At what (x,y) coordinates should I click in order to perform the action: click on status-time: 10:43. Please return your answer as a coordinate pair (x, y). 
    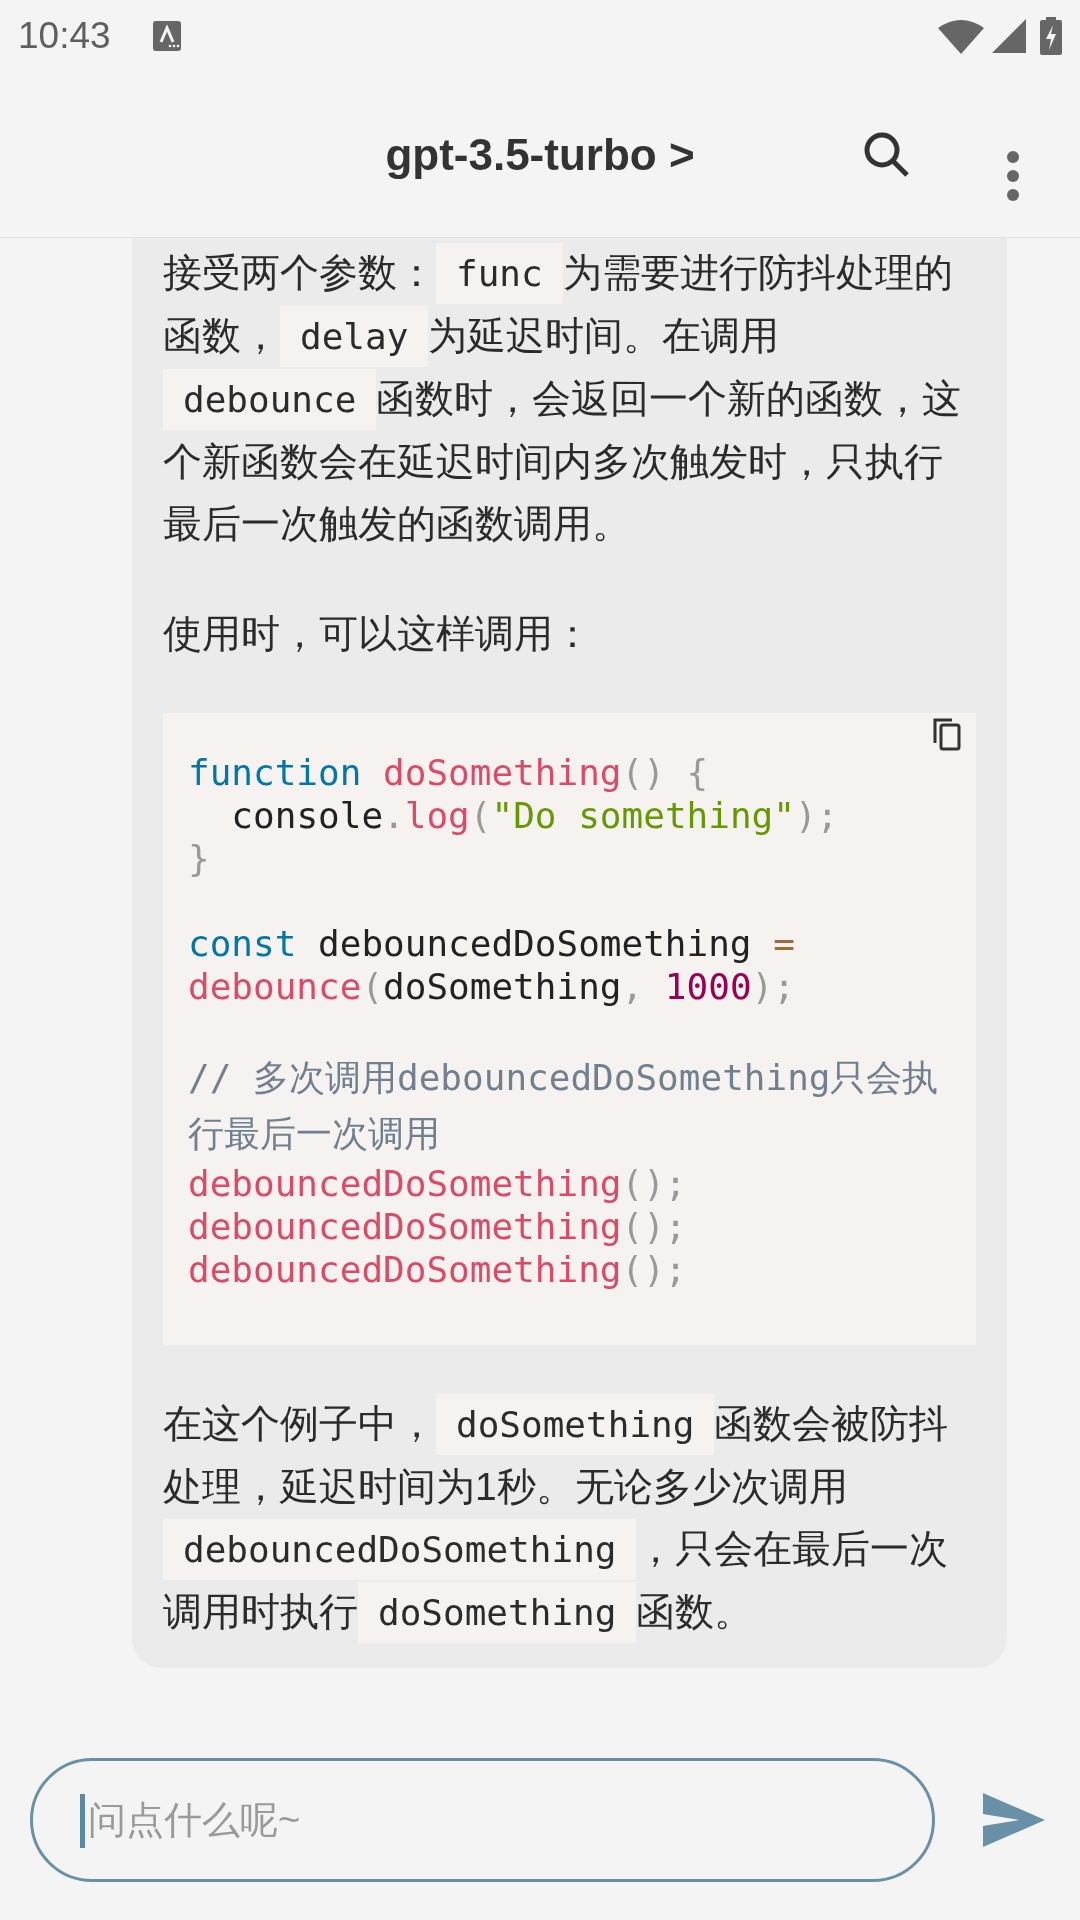
    Looking at the image, I should click on (64, 36).